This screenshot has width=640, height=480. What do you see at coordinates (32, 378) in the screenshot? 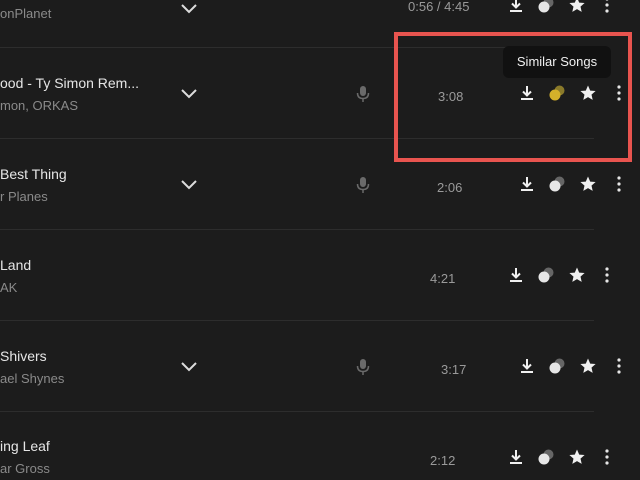
I see `track-artist: ael Shynes` at bounding box center [32, 378].